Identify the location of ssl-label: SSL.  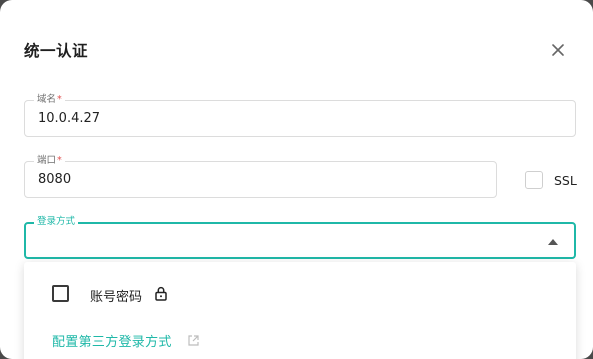
(565, 180).